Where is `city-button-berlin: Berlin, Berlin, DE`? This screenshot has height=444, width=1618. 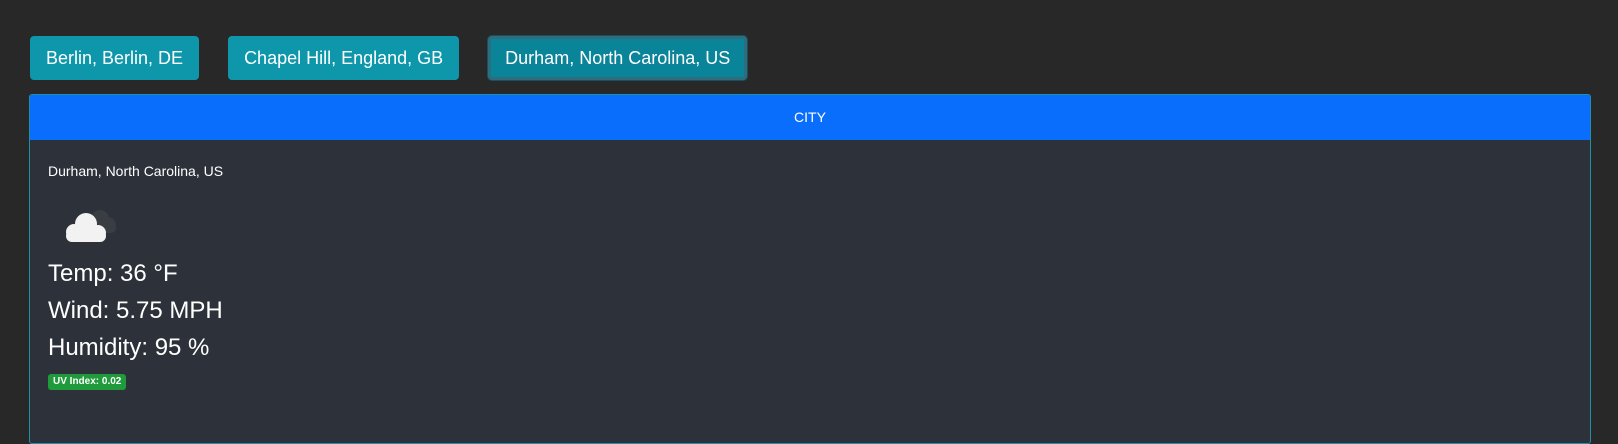 city-button-berlin: Berlin, Berlin, DE is located at coordinates (115, 58).